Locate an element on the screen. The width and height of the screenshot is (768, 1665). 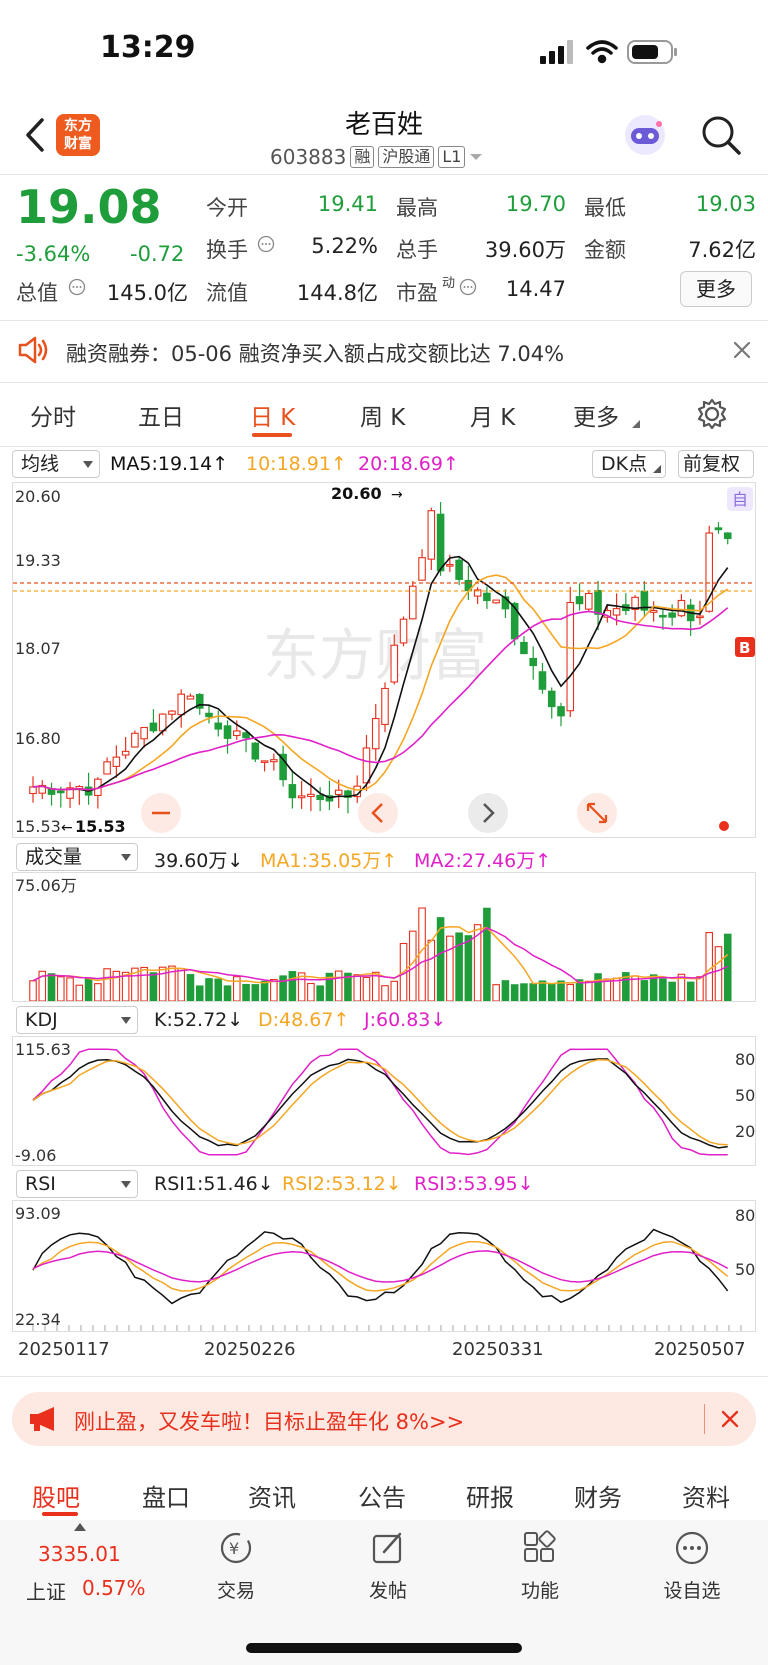
dock-post: 发帖 is located at coordinates (388, 1589).